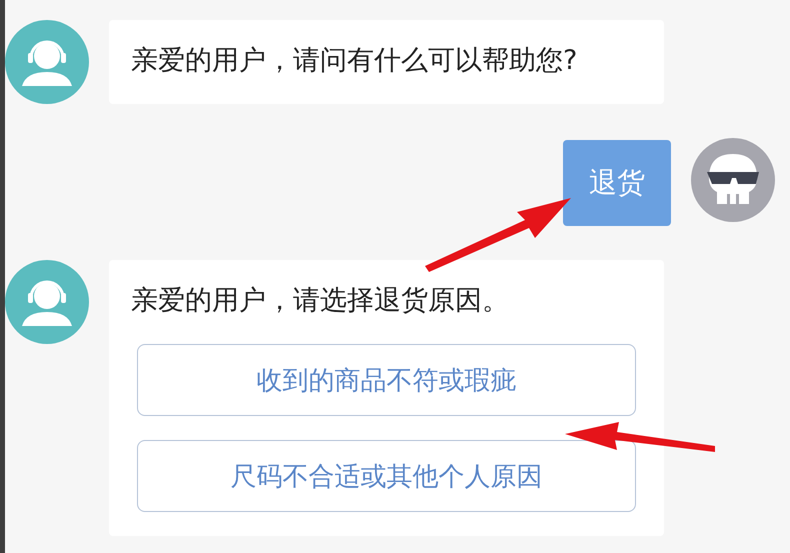 This screenshot has height=553, width=790. What do you see at coordinates (733, 180) in the screenshot?
I see `skull-avatar-icon` at bounding box center [733, 180].